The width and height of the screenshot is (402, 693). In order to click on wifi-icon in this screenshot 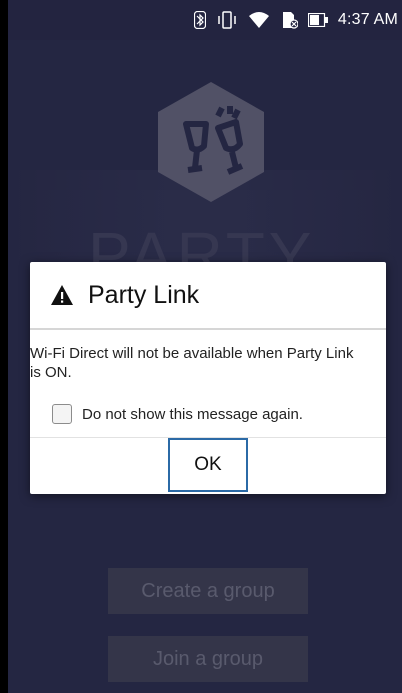, I will do `click(258, 20)`.